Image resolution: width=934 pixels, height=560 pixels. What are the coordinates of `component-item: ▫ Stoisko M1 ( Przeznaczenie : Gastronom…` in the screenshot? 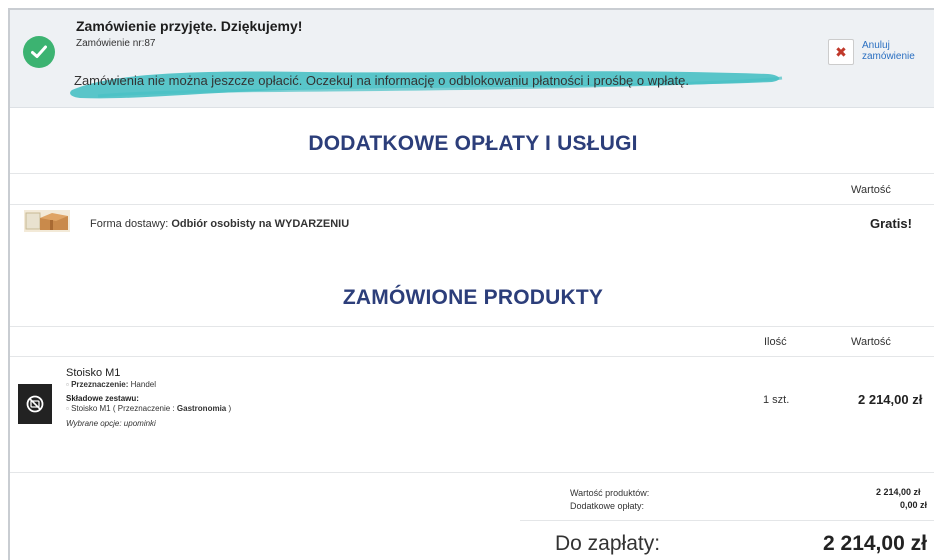 It's located at (149, 408).